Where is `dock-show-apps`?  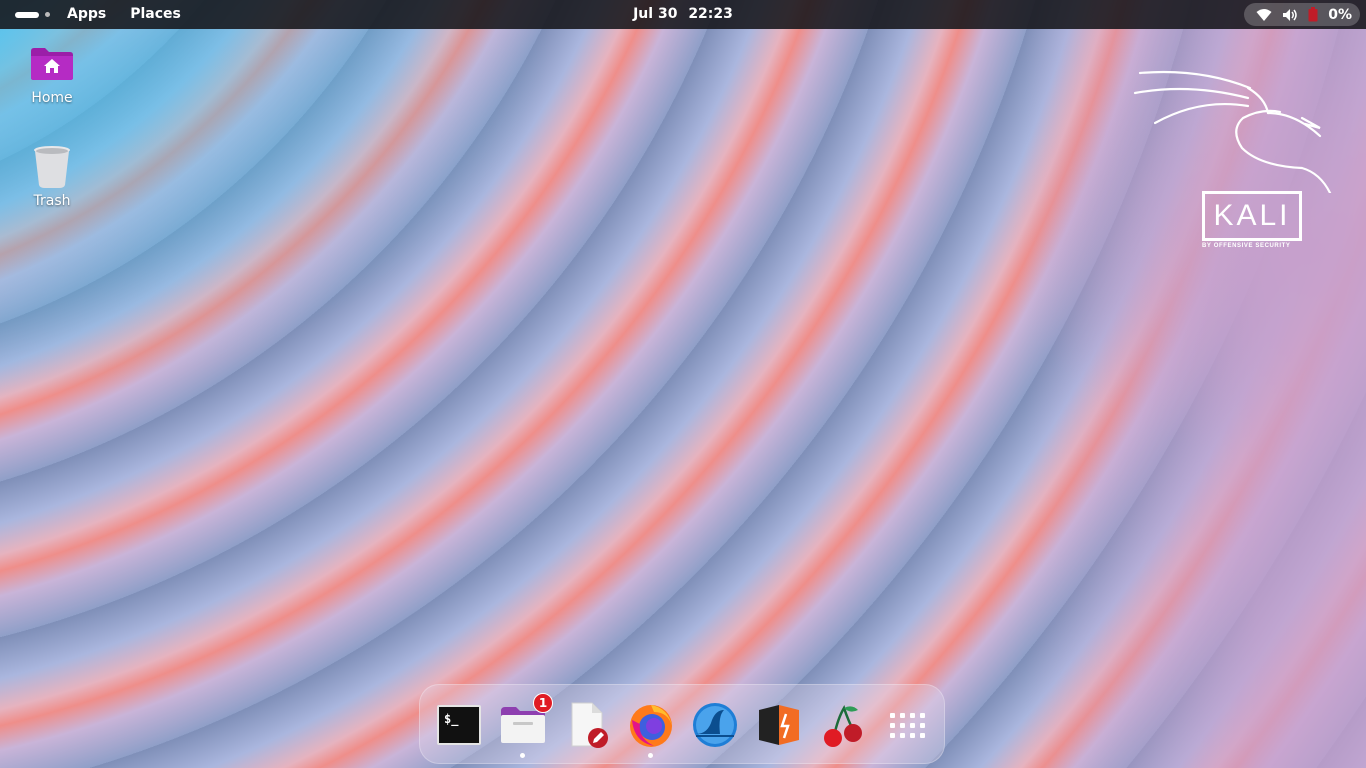
dock-show-apps is located at coordinates (907, 725).